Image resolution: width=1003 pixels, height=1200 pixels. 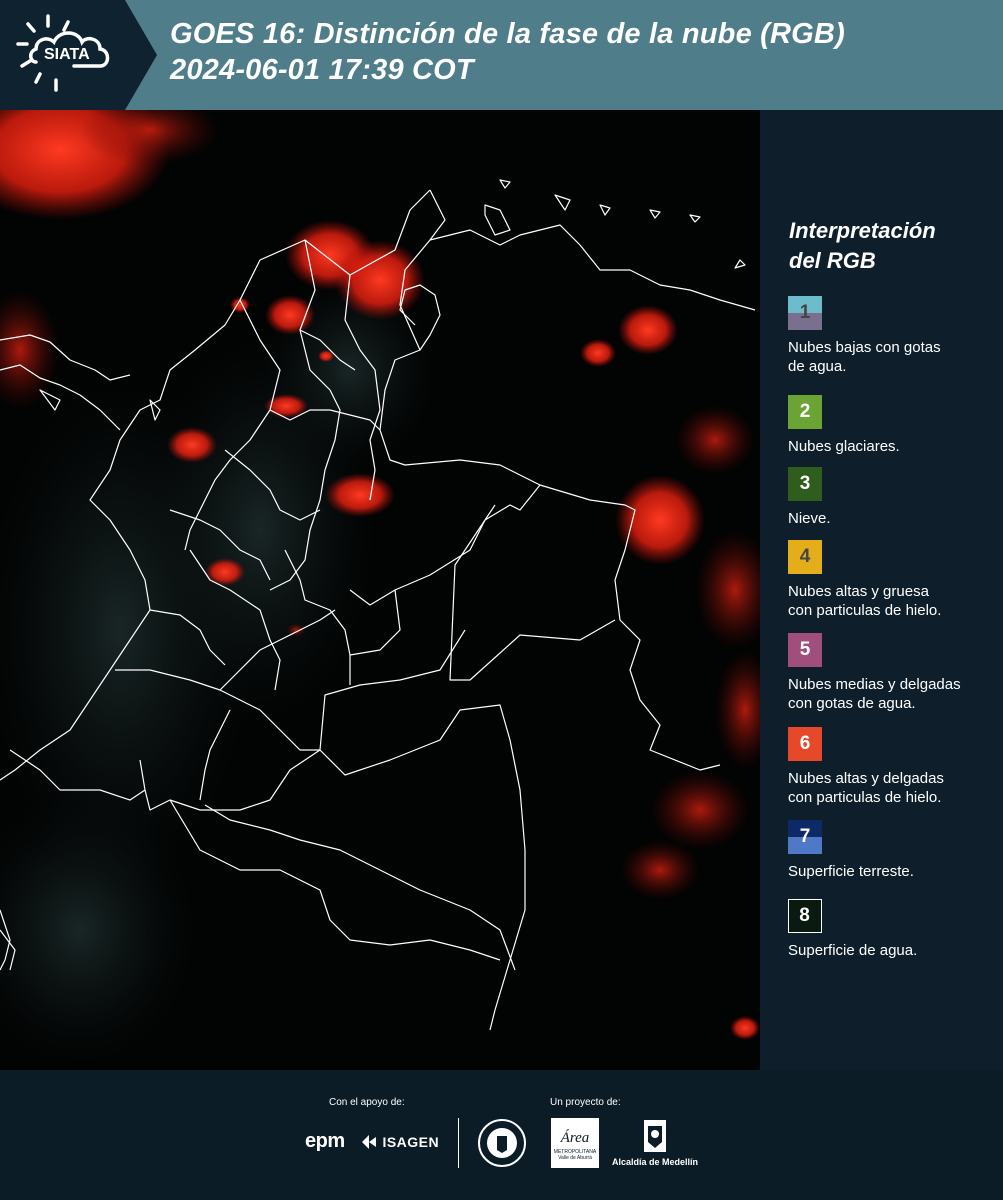 I want to click on seal-logo, so click(x=502, y=1145).